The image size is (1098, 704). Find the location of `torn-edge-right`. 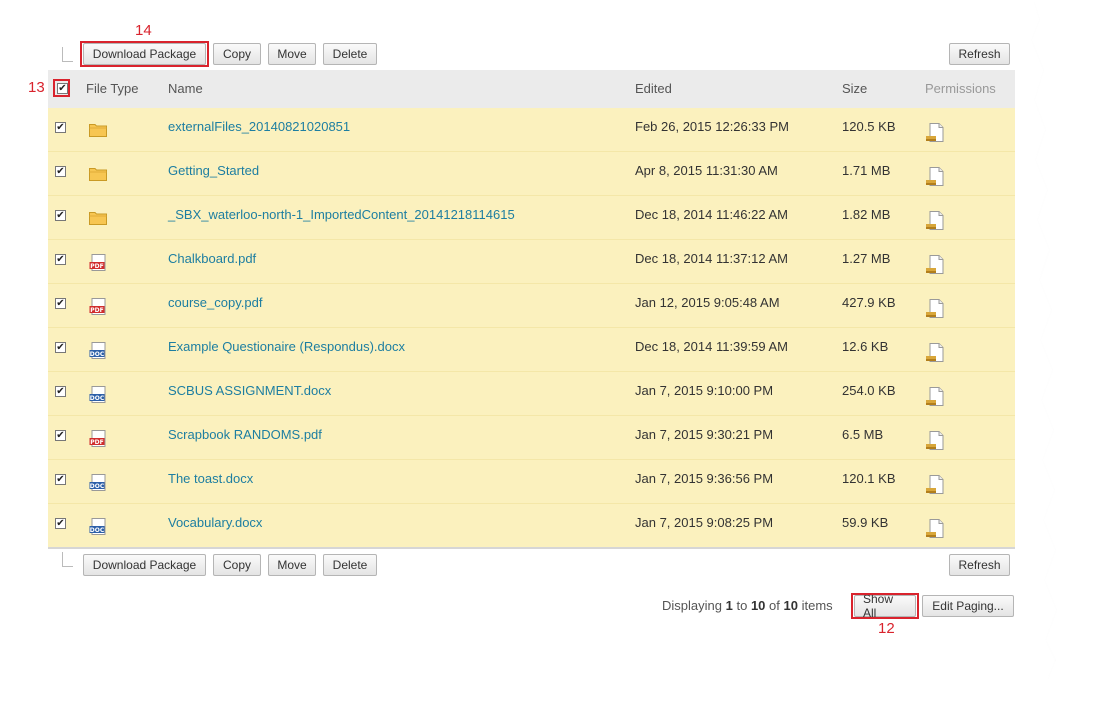

torn-edge-right is located at coordinates (1061, 340).